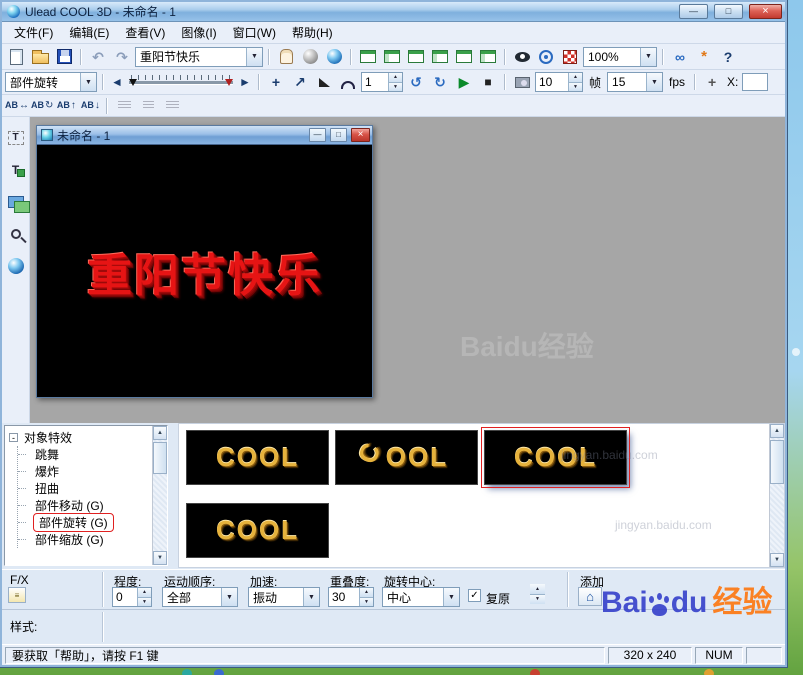 This screenshot has width=803, height=675. I want to click on gallery-scrollbar: ▲ ▼, so click(776, 495).